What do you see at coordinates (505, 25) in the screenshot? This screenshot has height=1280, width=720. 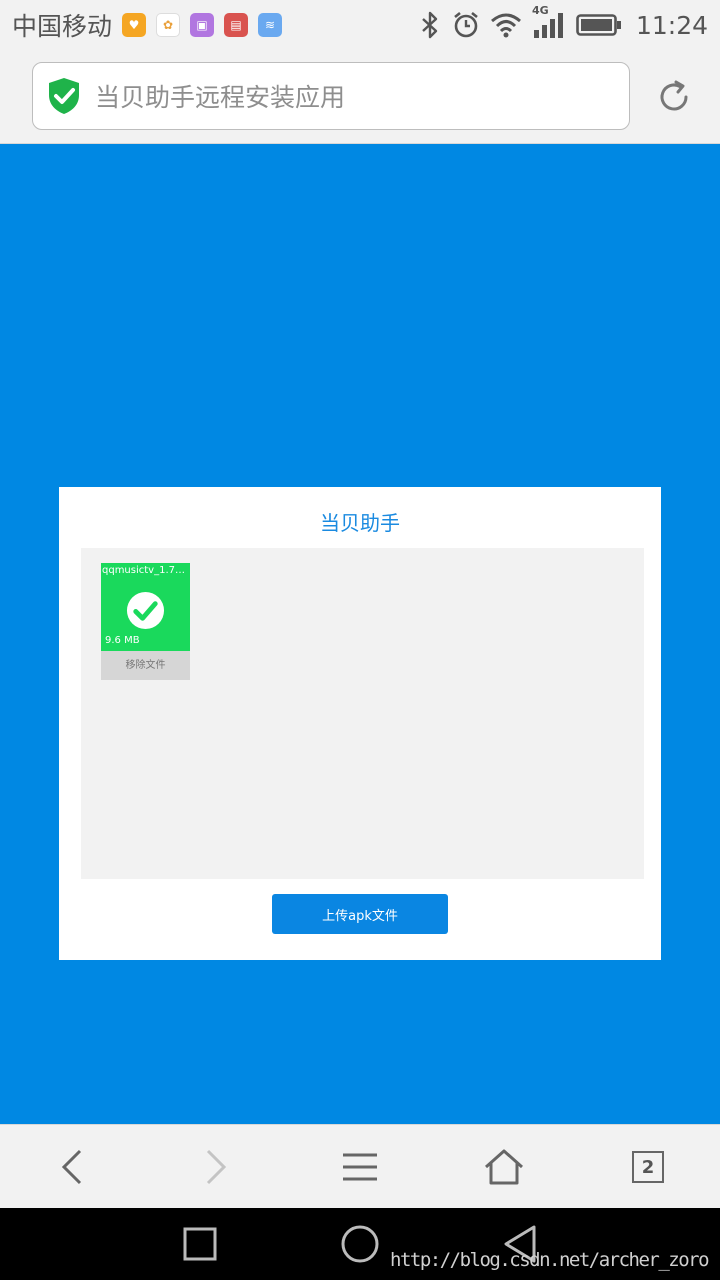 I see `wifi-signal-icon` at bounding box center [505, 25].